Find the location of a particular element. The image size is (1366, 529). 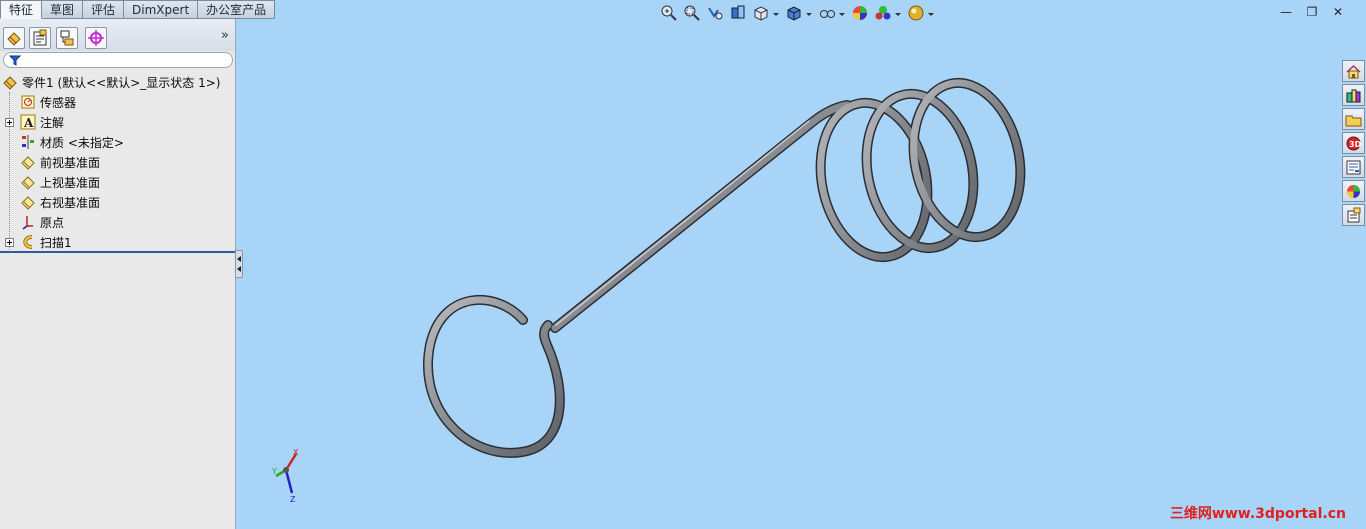

previous-view-icon is located at coordinates (716, 14).